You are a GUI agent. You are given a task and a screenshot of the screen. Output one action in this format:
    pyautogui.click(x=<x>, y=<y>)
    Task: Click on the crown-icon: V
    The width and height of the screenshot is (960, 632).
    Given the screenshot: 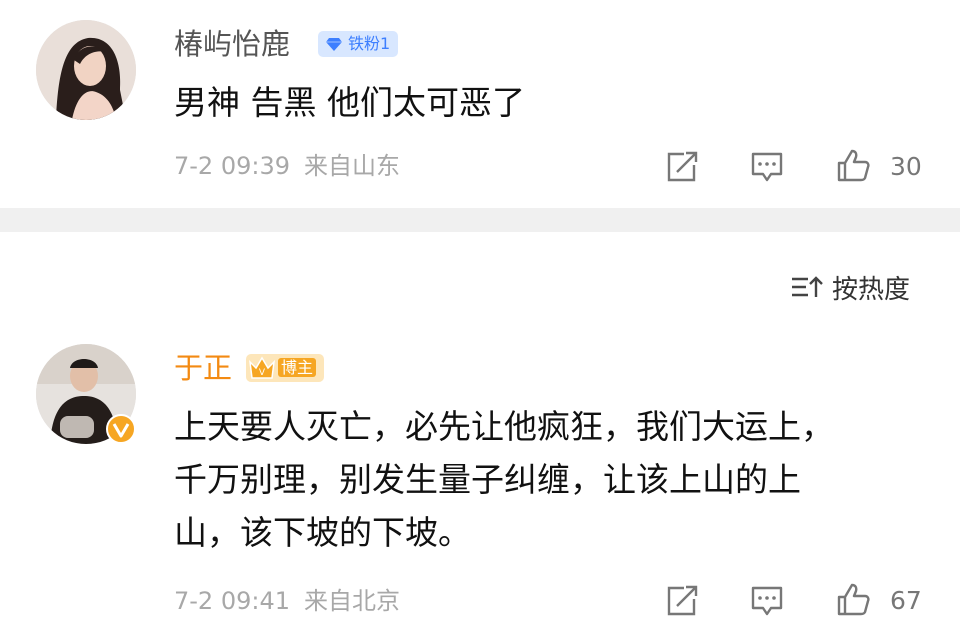 What is the action you would take?
    pyautogui.click(x=262, y=367)
    